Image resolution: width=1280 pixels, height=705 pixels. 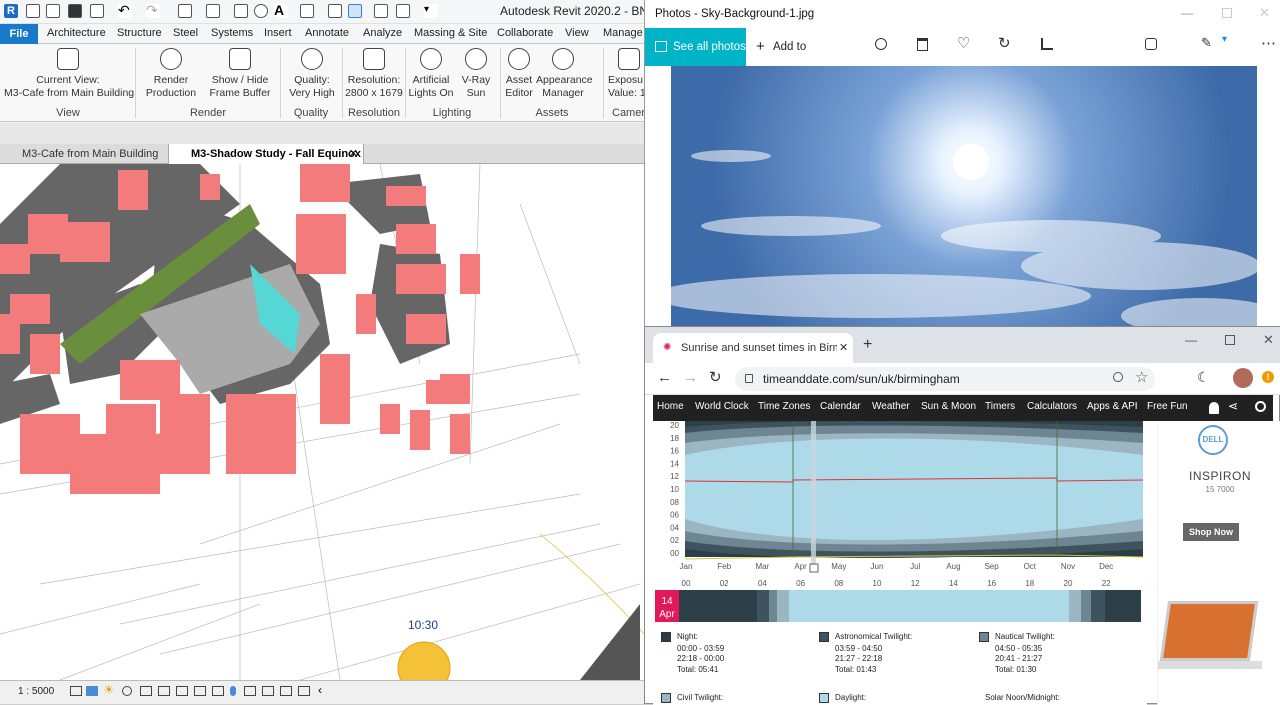 I want to click on constraints-icon, so click(x=304, y=691).